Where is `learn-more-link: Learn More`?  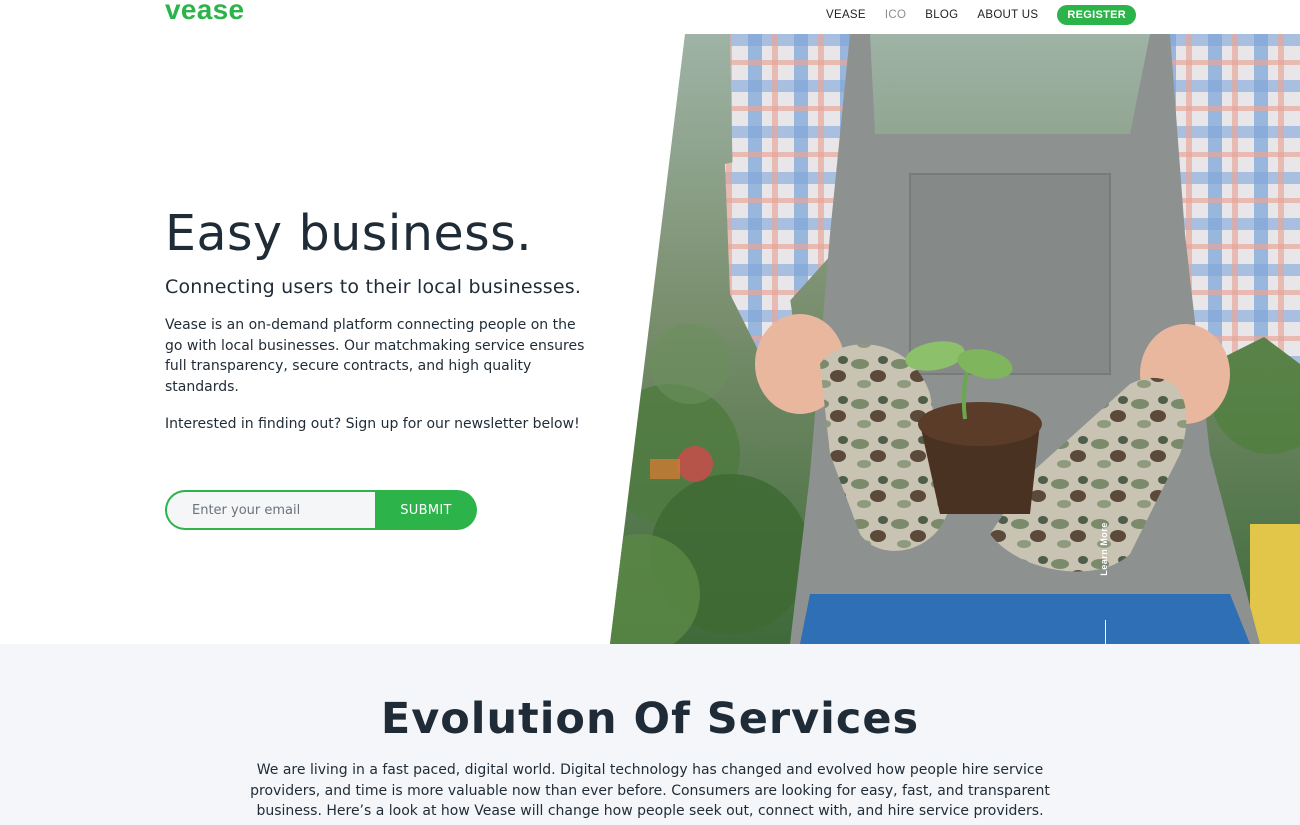 learn-more-link: Learn More is located at coordinates (1106, 580).